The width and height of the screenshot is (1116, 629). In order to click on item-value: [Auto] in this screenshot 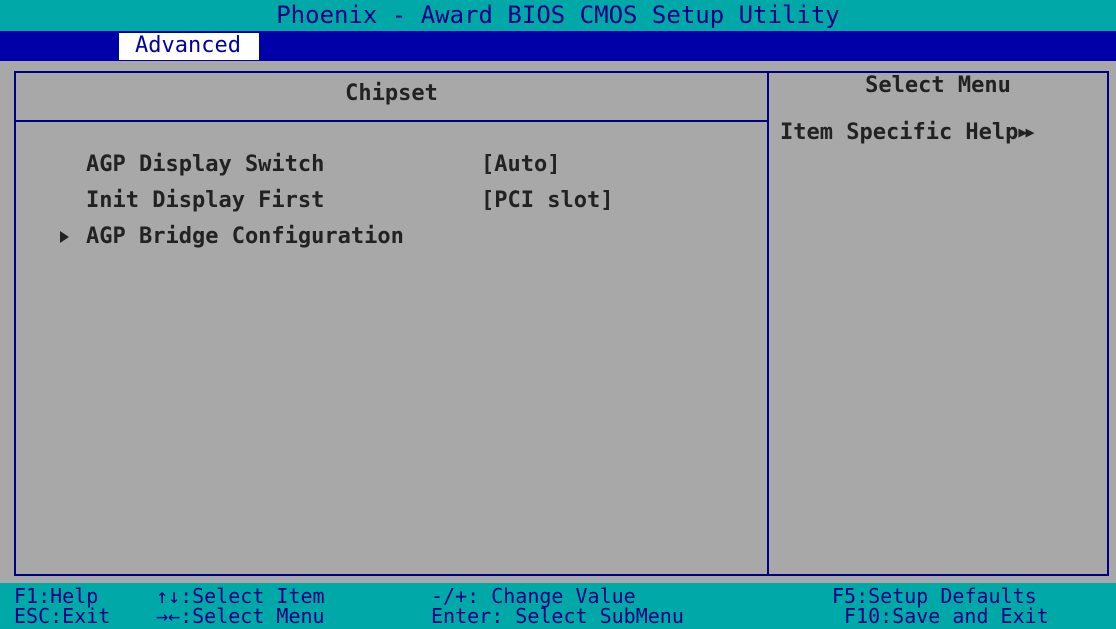, I will do `click(520, 165)`.